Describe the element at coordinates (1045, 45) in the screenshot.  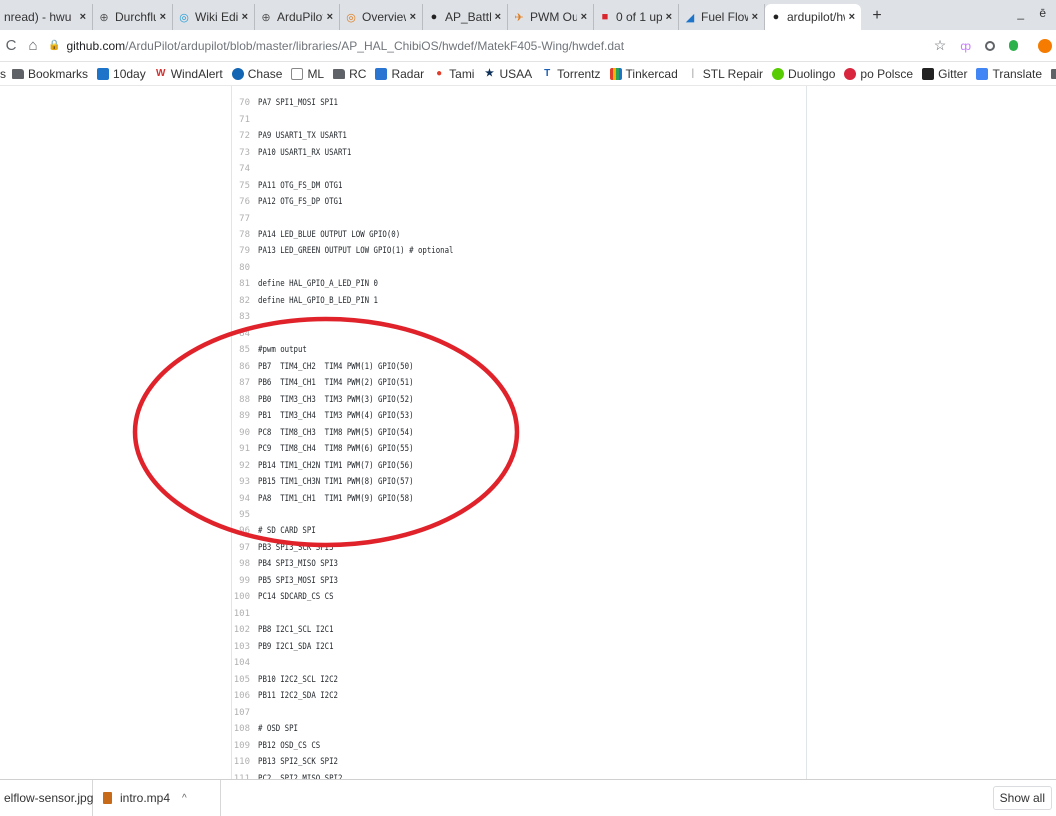
I see `profile-avatar` at that location.